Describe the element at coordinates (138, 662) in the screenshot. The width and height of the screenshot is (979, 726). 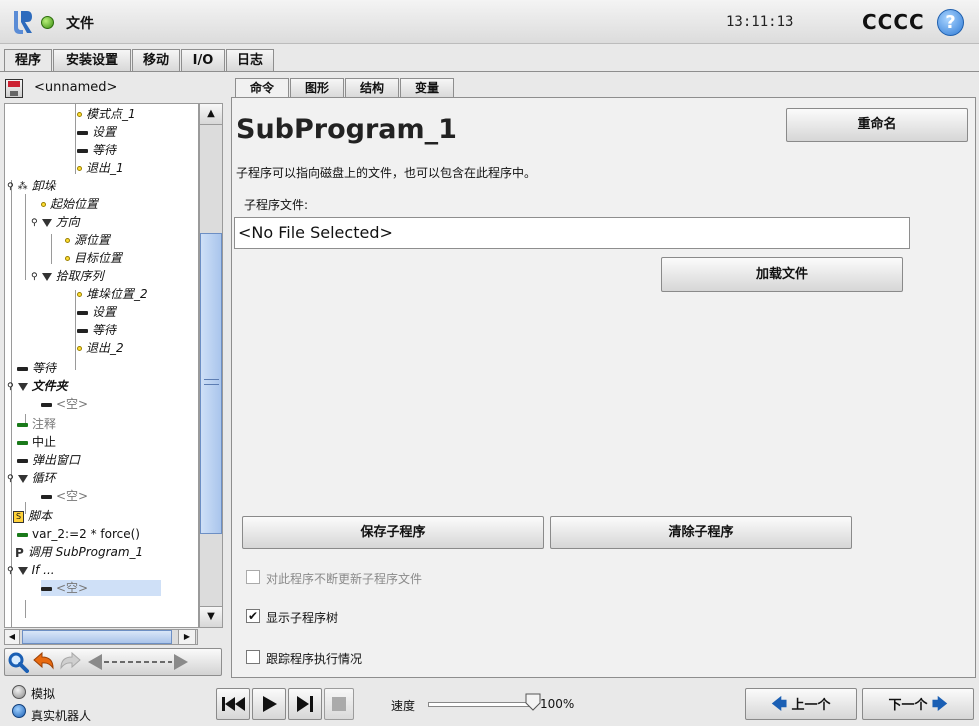
I see `move-node-arrows-icon` at that location.